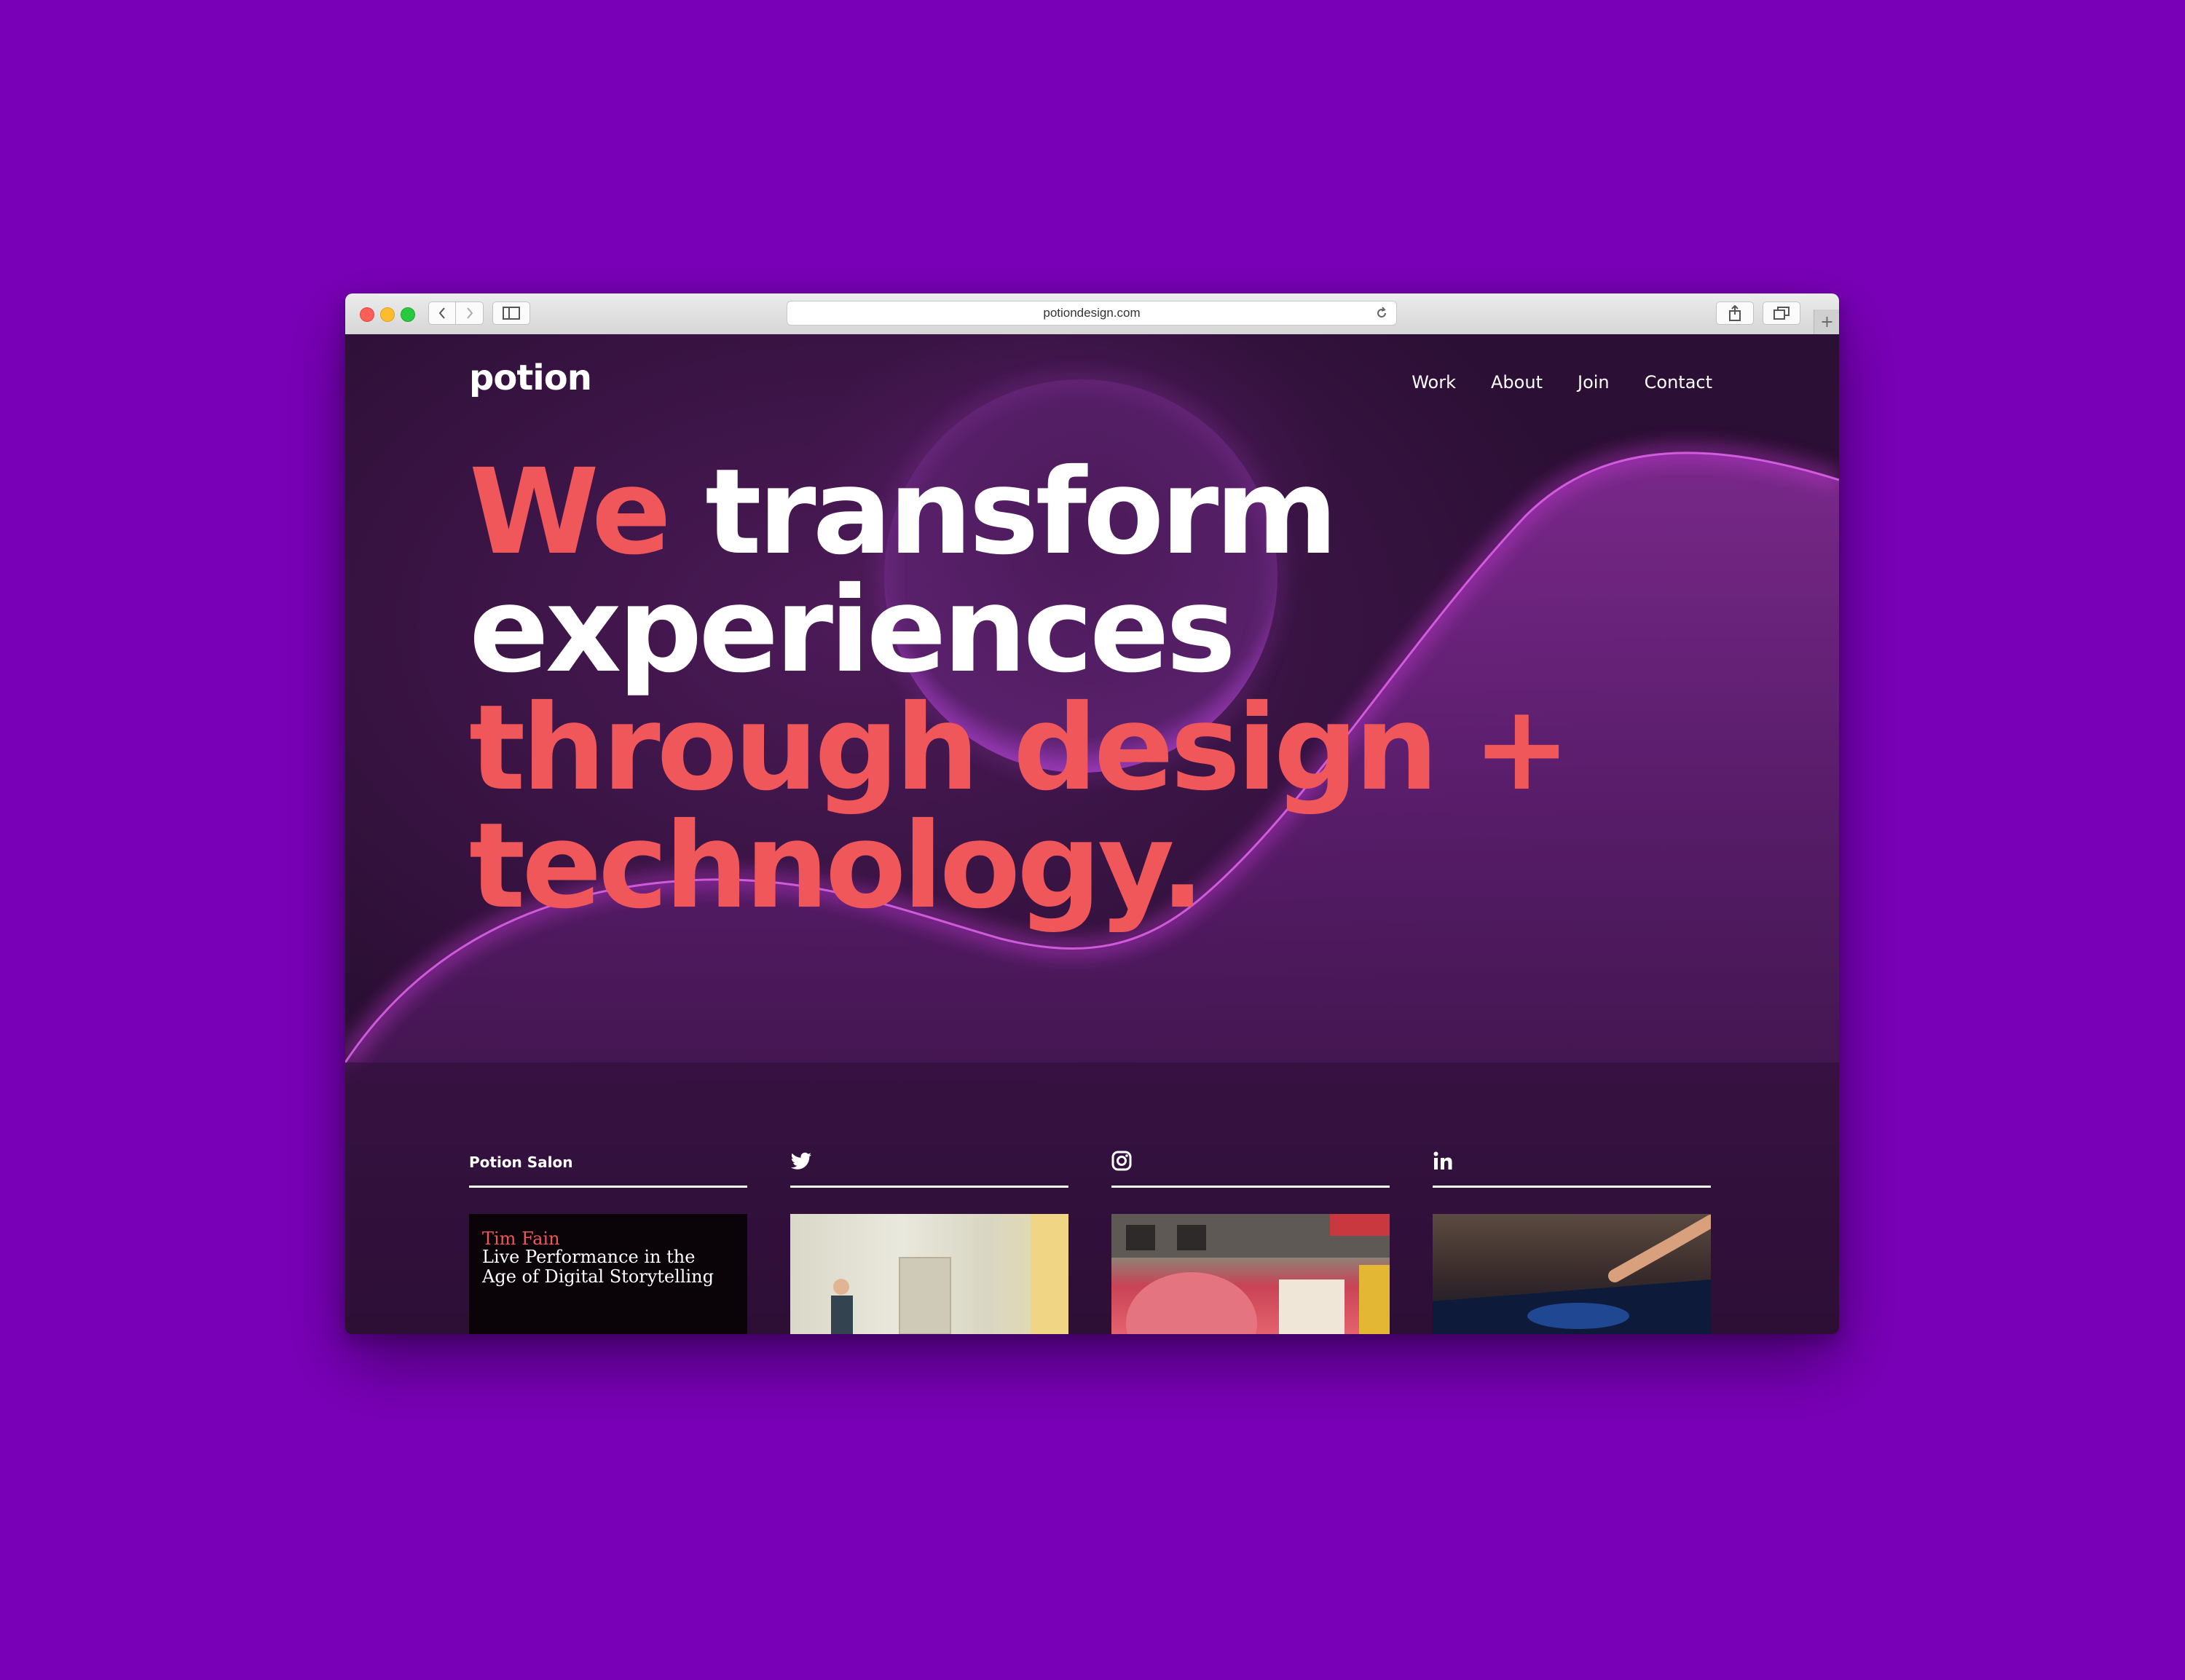 The width and height of the screenshot is (2185, 1680). I want to click on show-tabs-button, so click(1782, 313).